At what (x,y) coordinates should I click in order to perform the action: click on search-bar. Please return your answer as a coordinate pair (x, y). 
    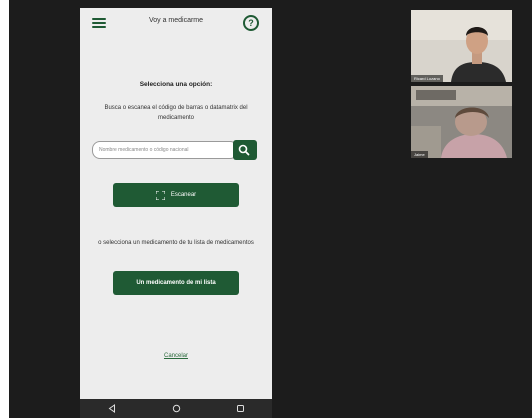
    Looking at the image, I should click on (174, 150).